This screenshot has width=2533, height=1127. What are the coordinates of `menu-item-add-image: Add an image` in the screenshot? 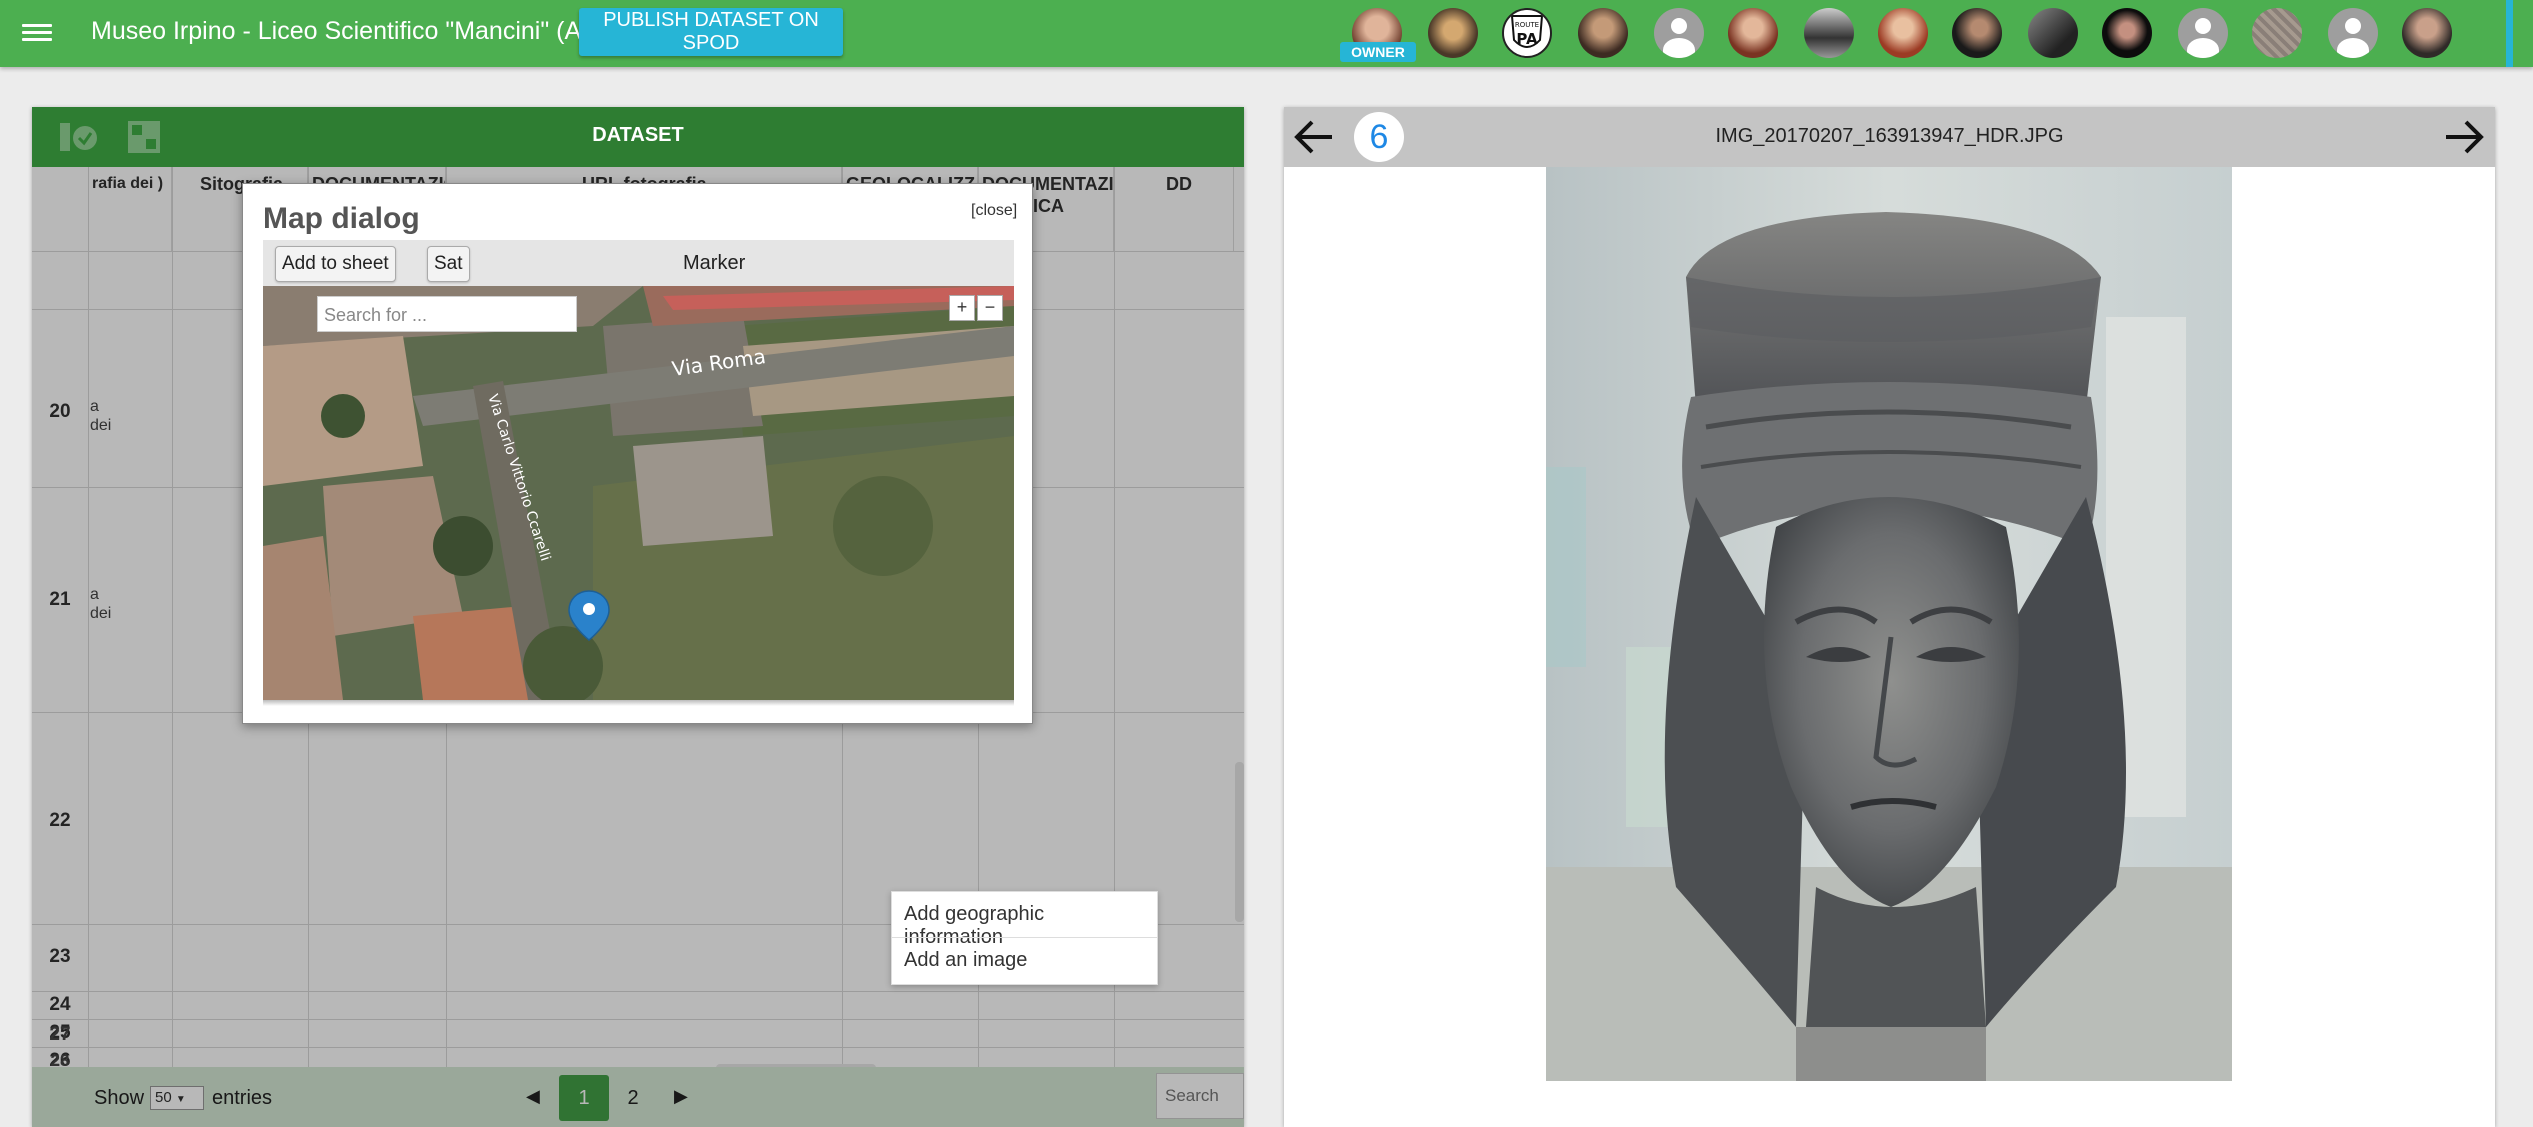 It's located at (1024, 960).